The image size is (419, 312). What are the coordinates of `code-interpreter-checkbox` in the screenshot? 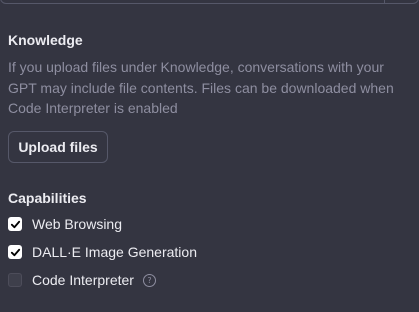 It's located at (15, 280).